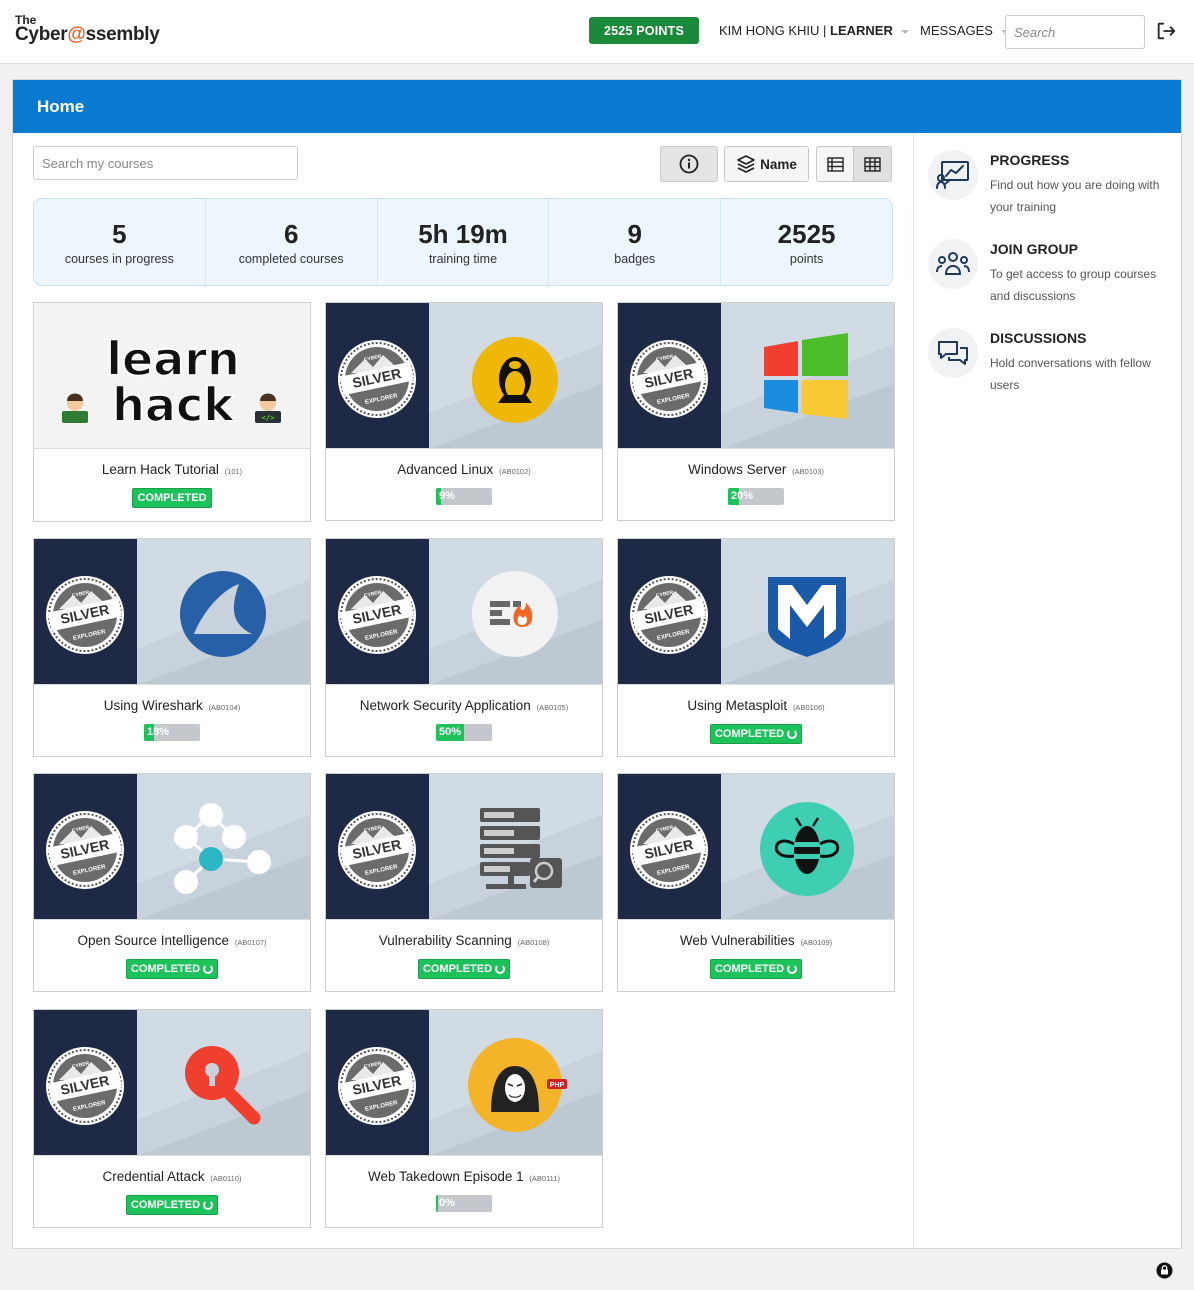  I want to click on chat-bubbles-icon, so click(953, 353).